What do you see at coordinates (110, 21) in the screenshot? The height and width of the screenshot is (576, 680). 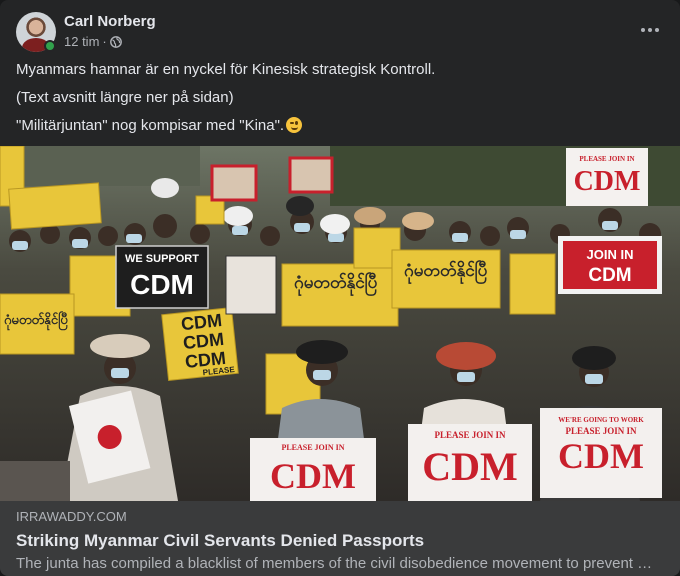 I see `author-name: Carl Norberg` at bounding box center [110, 21].